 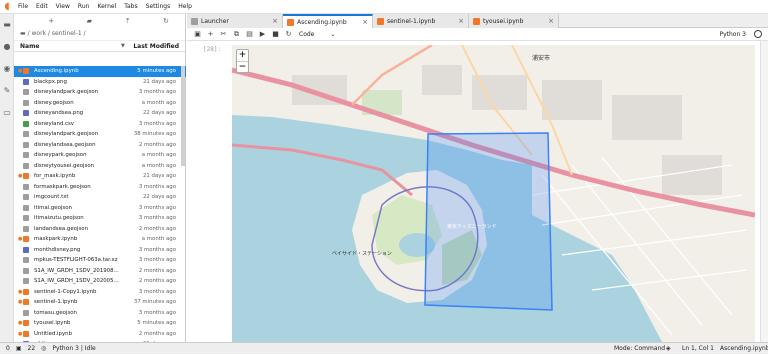 What do you see at coordinates (197, 34) in the screenshot?
I see `save-icon: ▣` at bounding box center [197, 34].